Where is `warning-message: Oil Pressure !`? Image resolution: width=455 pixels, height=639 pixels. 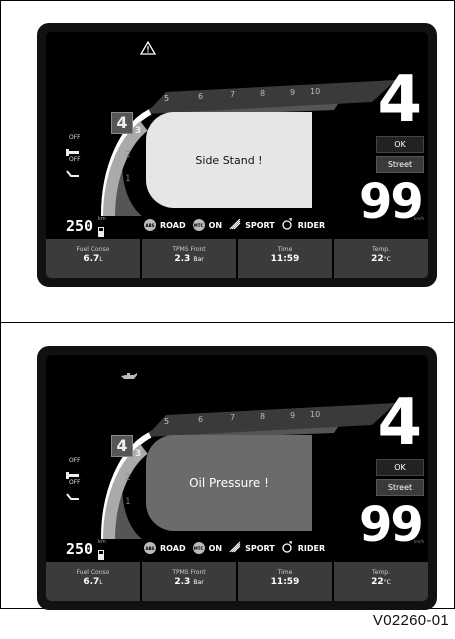
warning-message: Oil Pressure ! is located at coordinates (229, 483).